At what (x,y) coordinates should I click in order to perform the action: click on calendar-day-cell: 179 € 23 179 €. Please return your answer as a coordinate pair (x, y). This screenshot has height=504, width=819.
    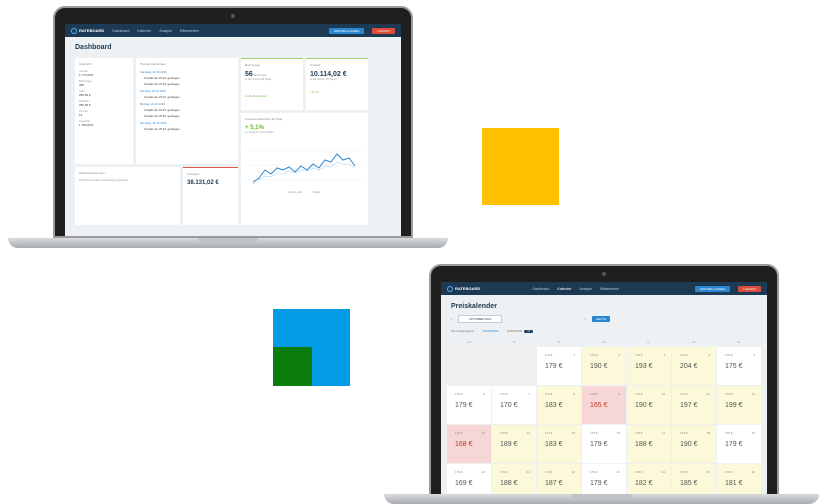
    Looking at the image, I should click on (604, 481).